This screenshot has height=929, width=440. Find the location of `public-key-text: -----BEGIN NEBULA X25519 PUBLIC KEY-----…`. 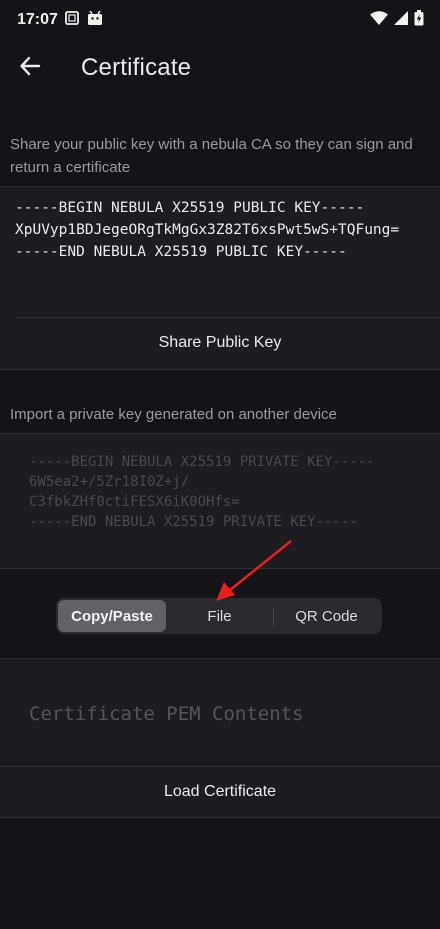

public-key-text: -----BEGIN NEBULA X25519 PUBLIC KEY-----… is located at coordinates (220, 230).